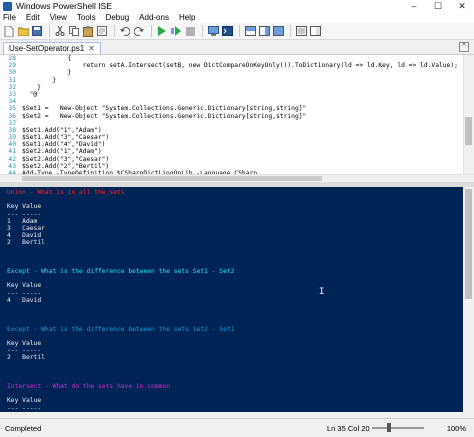 Image resolution: width=474 pixels, height=437 pixels. I want to click on menu-debug: Debug, so click(118, 17).